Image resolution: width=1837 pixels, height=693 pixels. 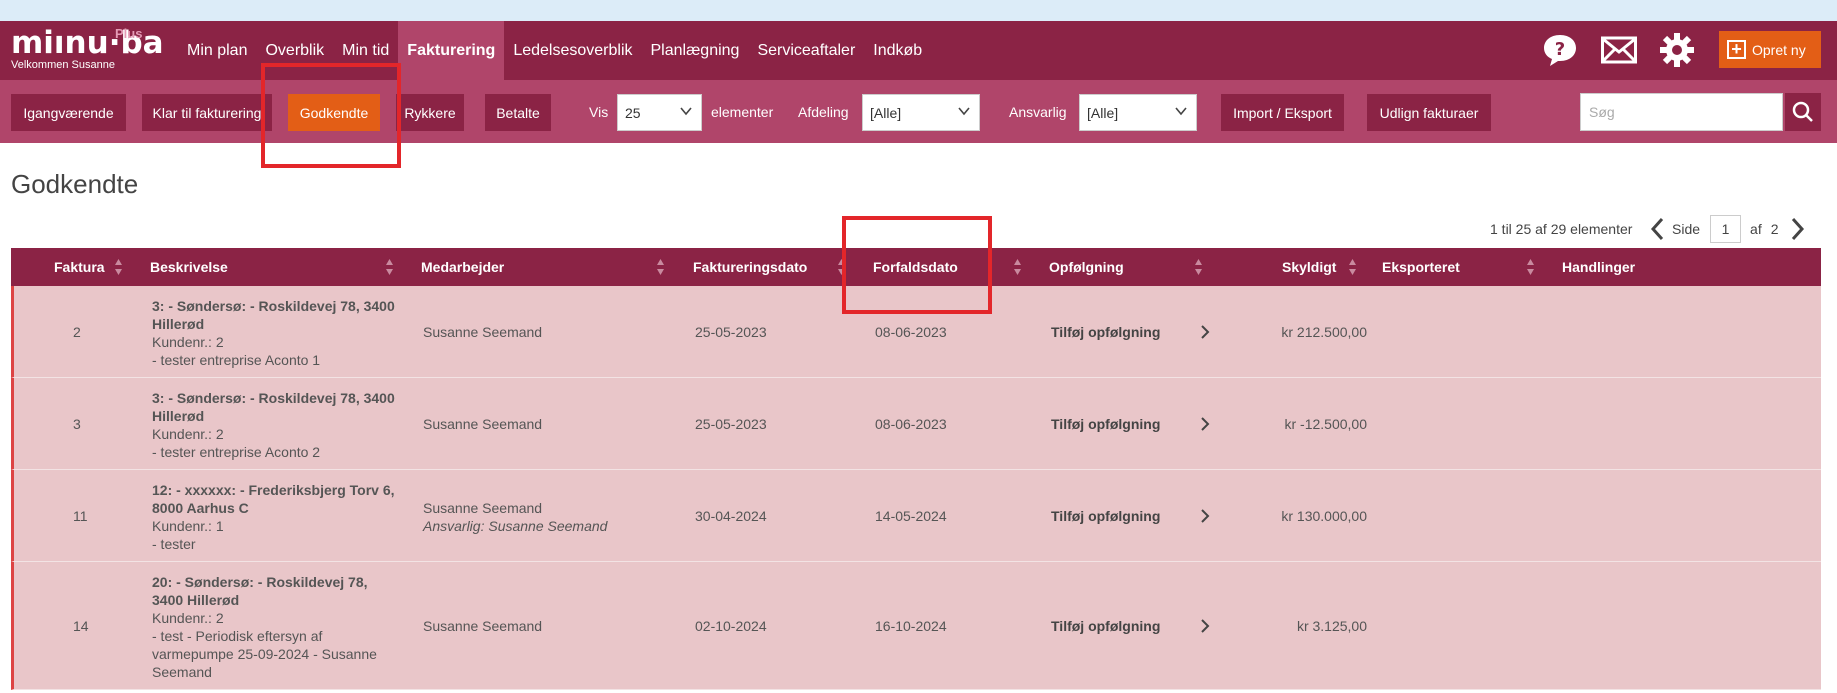 What do you see at coordinates (174, 544) in the screenshot?
I see `description-note: - tester` at bounding box center [174, 544].